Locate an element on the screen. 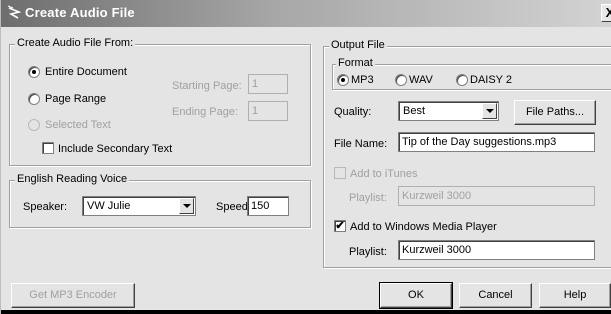  selected-text-radio is located at coordinates (34, 125).